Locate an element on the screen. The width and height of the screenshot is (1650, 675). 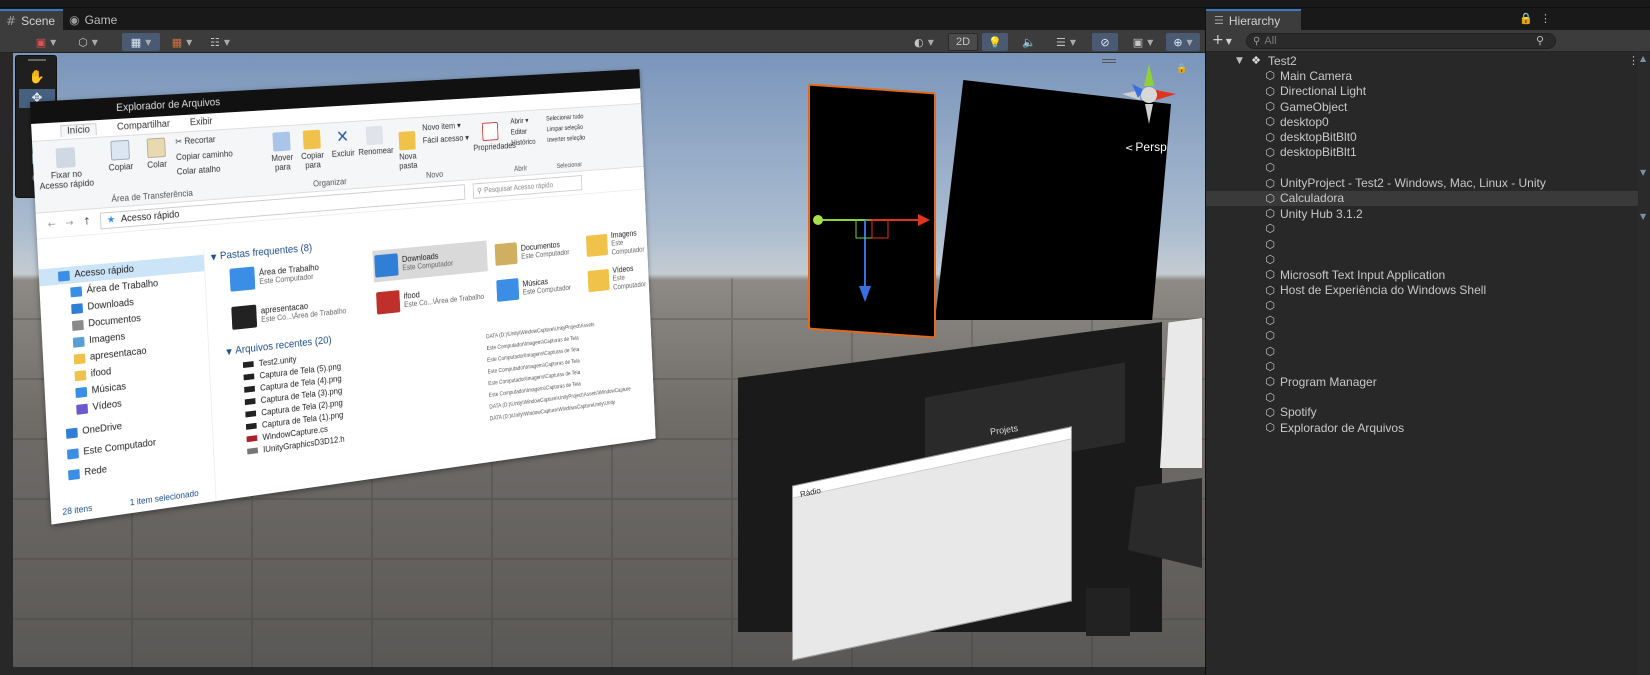
paste-shortcut-button: Colar atalho is located at coordinates (198, 170).